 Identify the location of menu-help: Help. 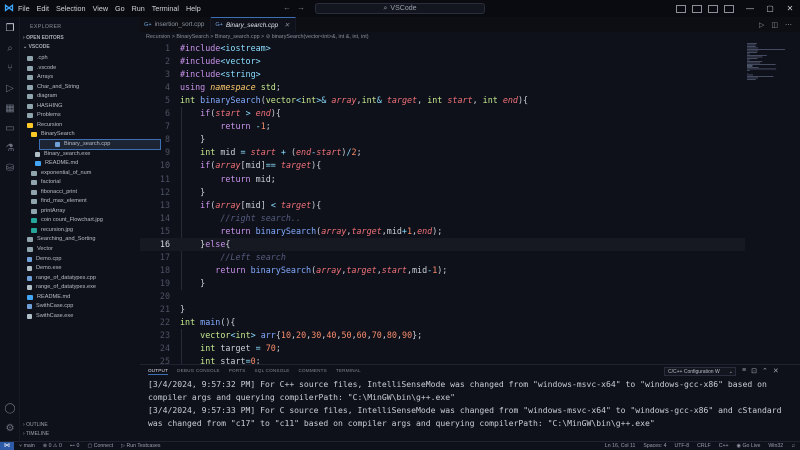
(193, 8).